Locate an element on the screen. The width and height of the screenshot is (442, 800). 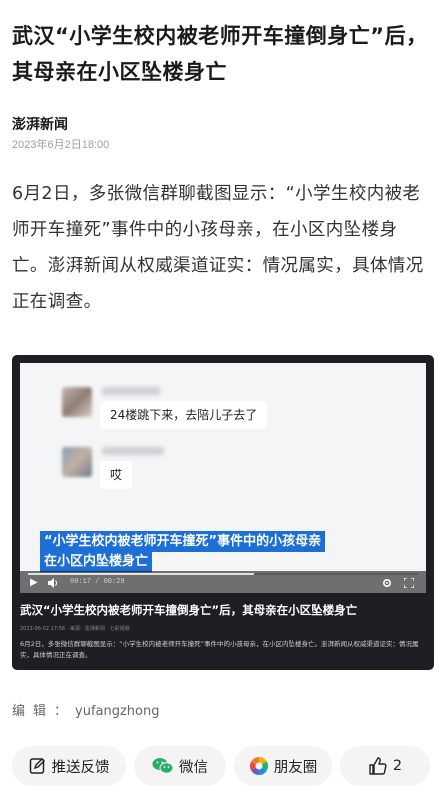
article-source: 澎湃新闻 is located at coordinates (40, 124).